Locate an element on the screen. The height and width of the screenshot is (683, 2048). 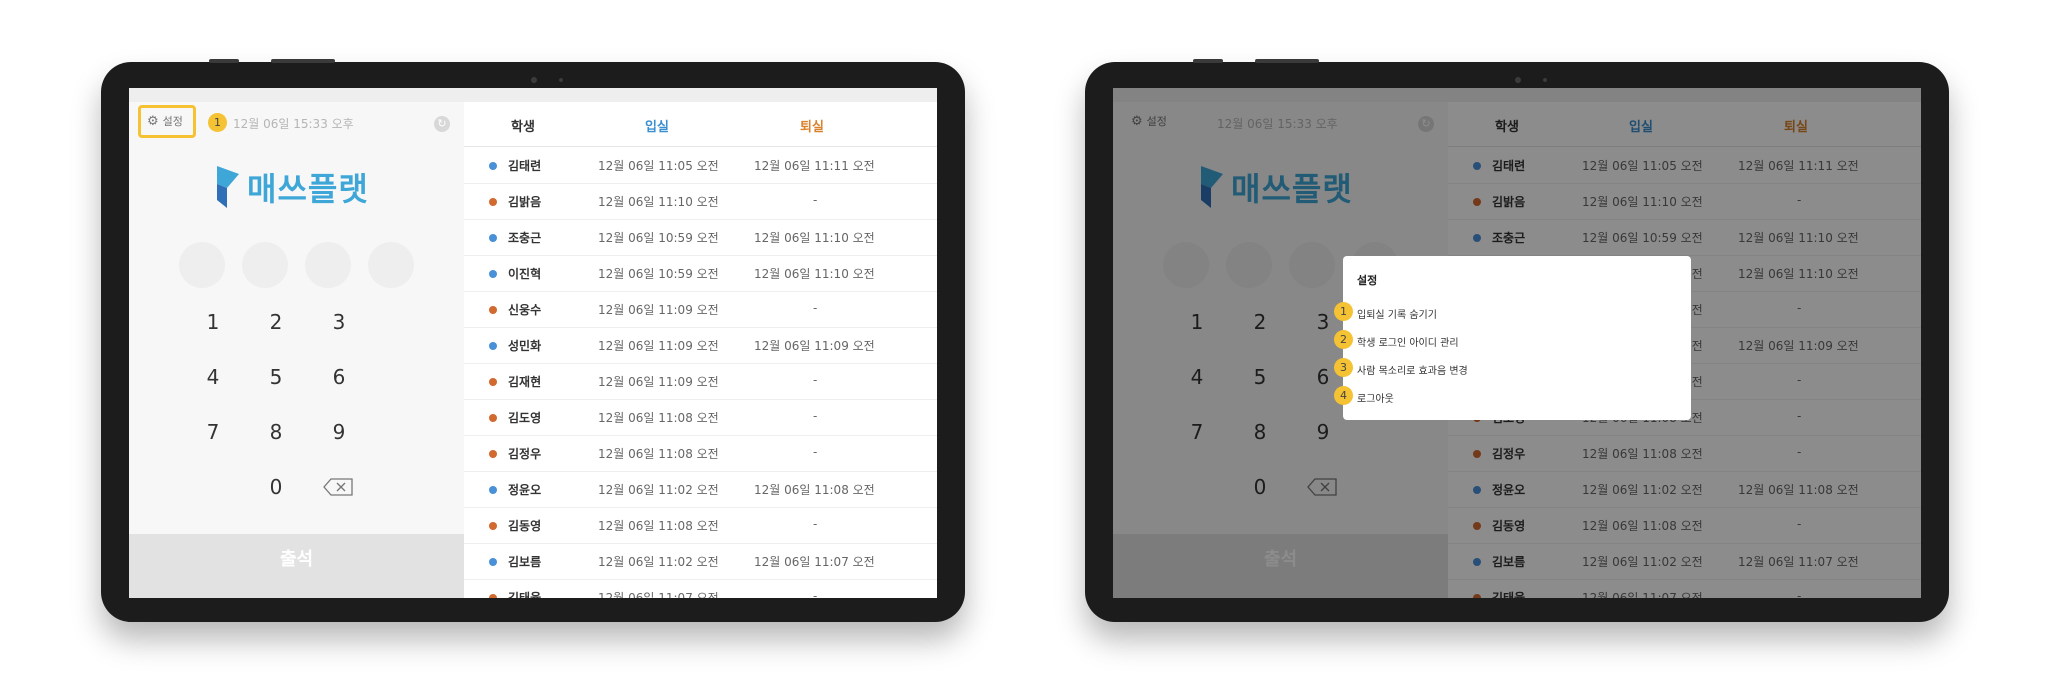
table-row: 김동영 12월 06일 11:08 오전 - is located at coordinates (700, 525).